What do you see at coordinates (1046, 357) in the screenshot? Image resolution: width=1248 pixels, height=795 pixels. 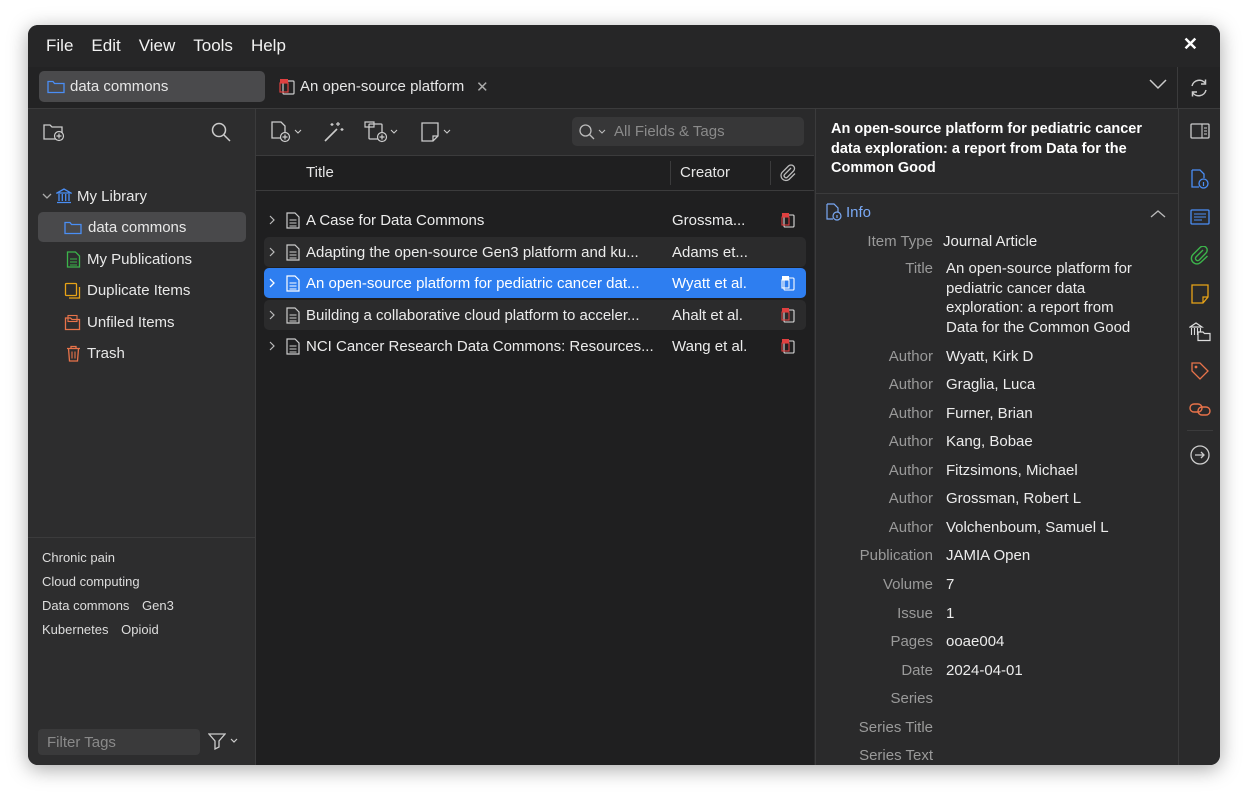 I see `field-value: Wyatt, Kirk D` at bounding box center [1046, 357].